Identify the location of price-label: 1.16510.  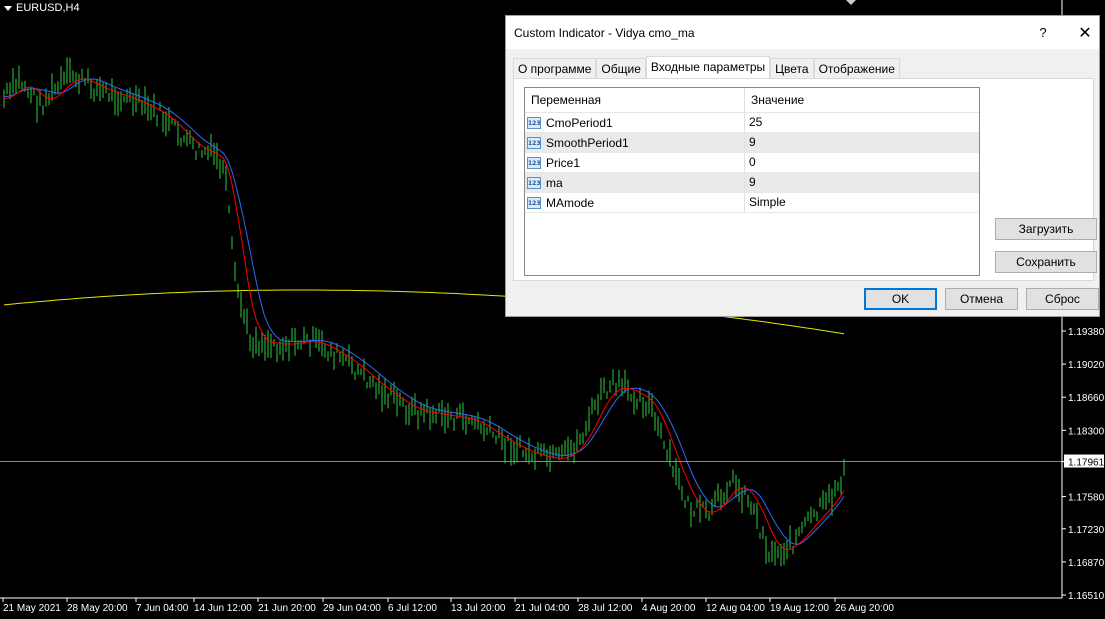
(1086, 596).